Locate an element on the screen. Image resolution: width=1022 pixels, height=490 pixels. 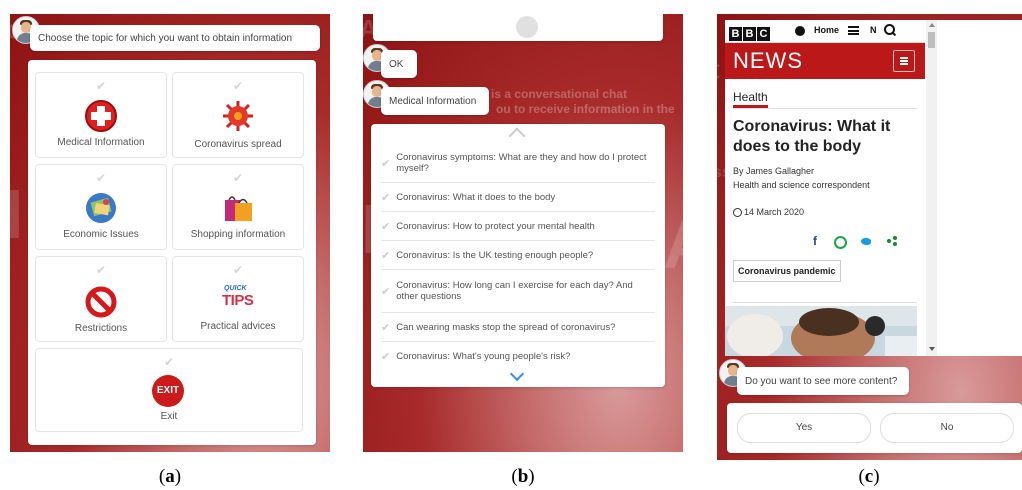
exit-icon-text: EXIT is located at coordinates (168, 390).